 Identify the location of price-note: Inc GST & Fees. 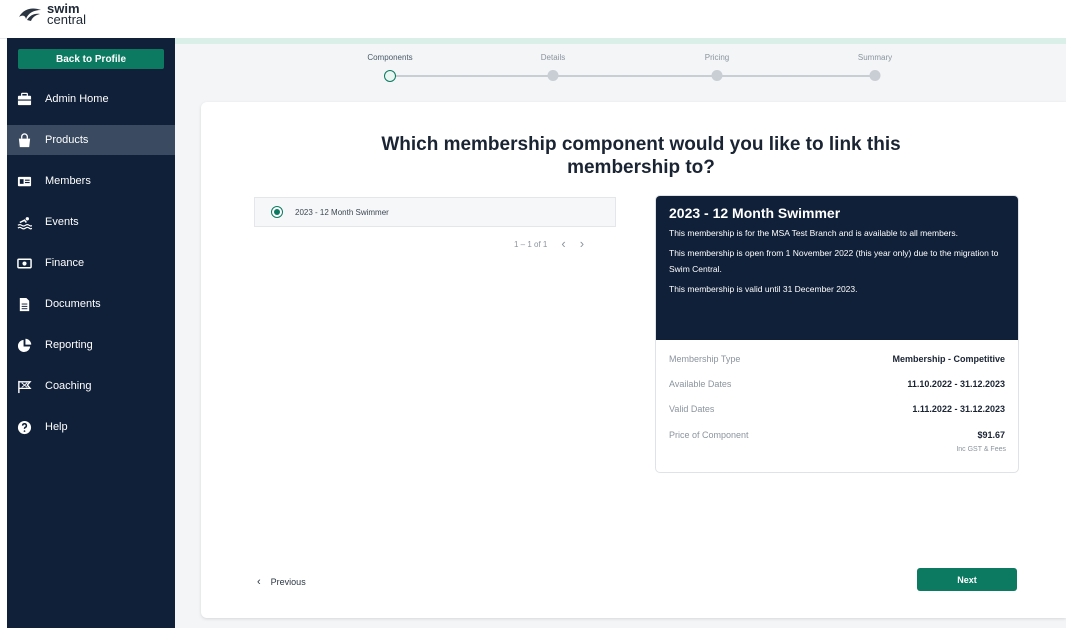
(981, 449).